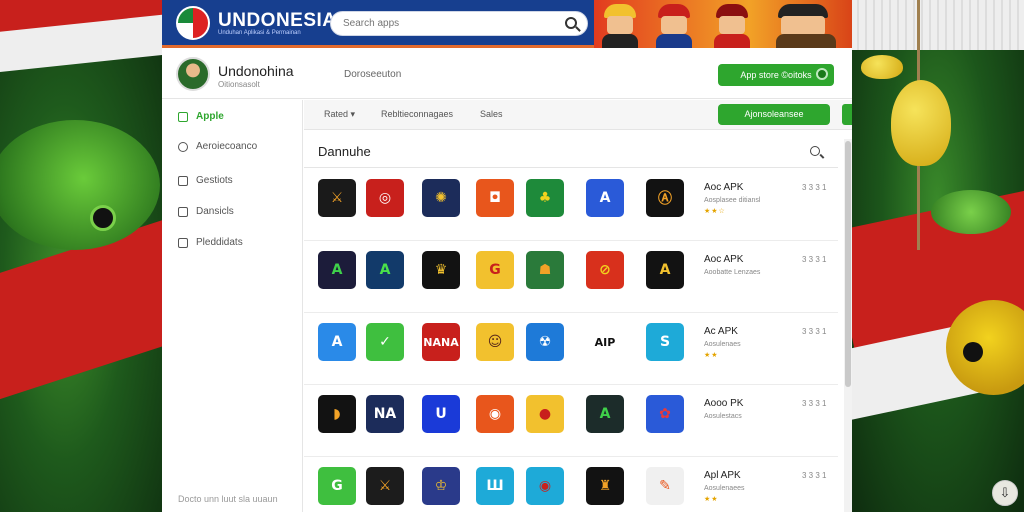 The height and width of the screenshot is (512, 1024). I want to click on app-icon: ◗, so click(337, 414).